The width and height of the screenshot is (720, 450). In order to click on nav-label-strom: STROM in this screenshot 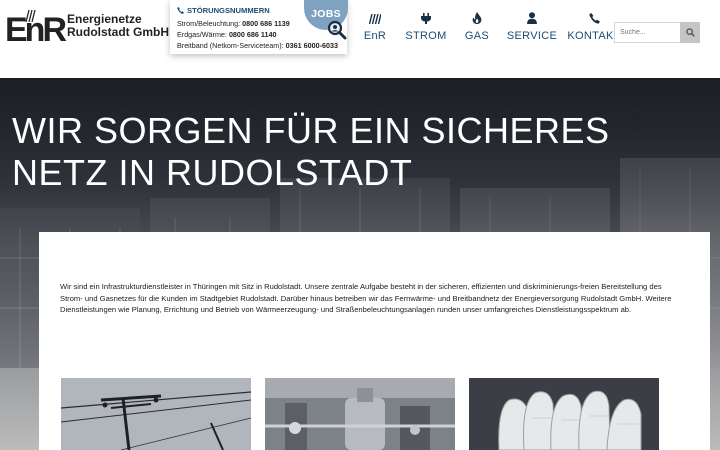, I will do `click(426, 36)`.